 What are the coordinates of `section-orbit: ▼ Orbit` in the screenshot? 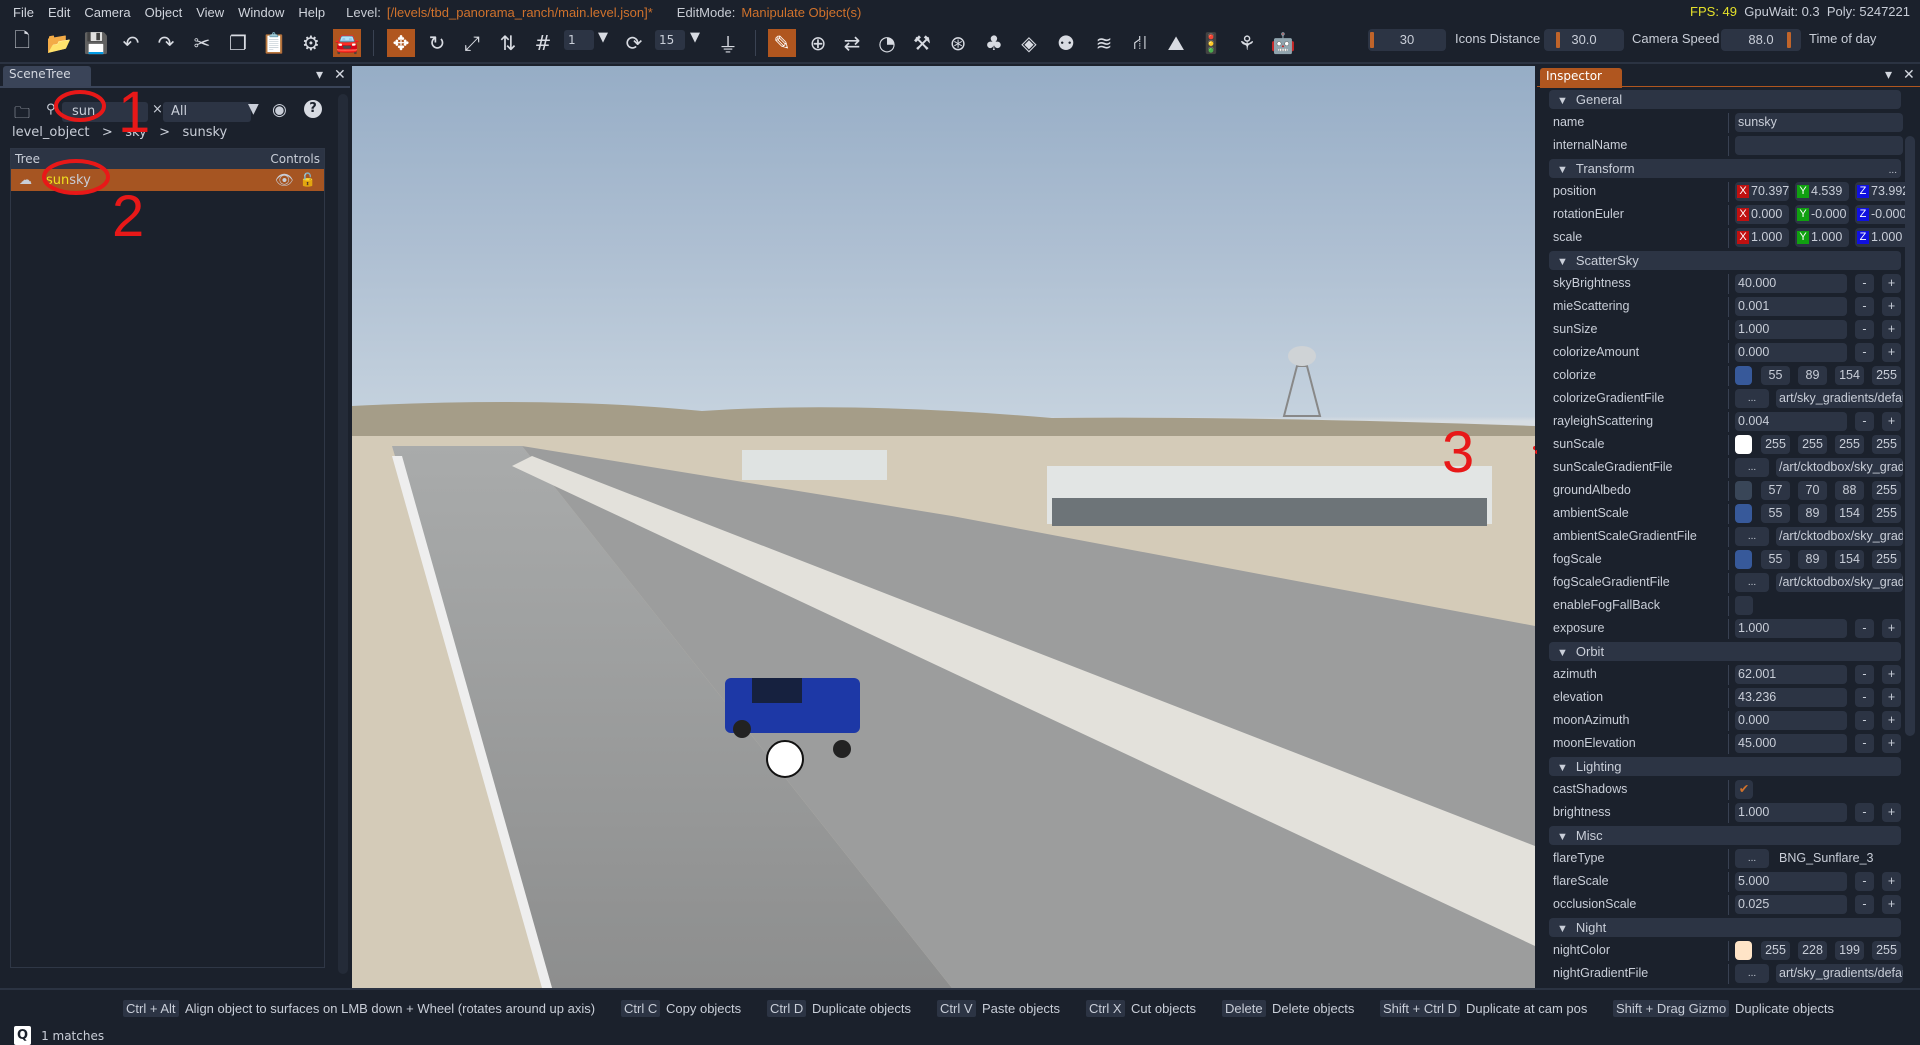 It's located at (1725, 651).